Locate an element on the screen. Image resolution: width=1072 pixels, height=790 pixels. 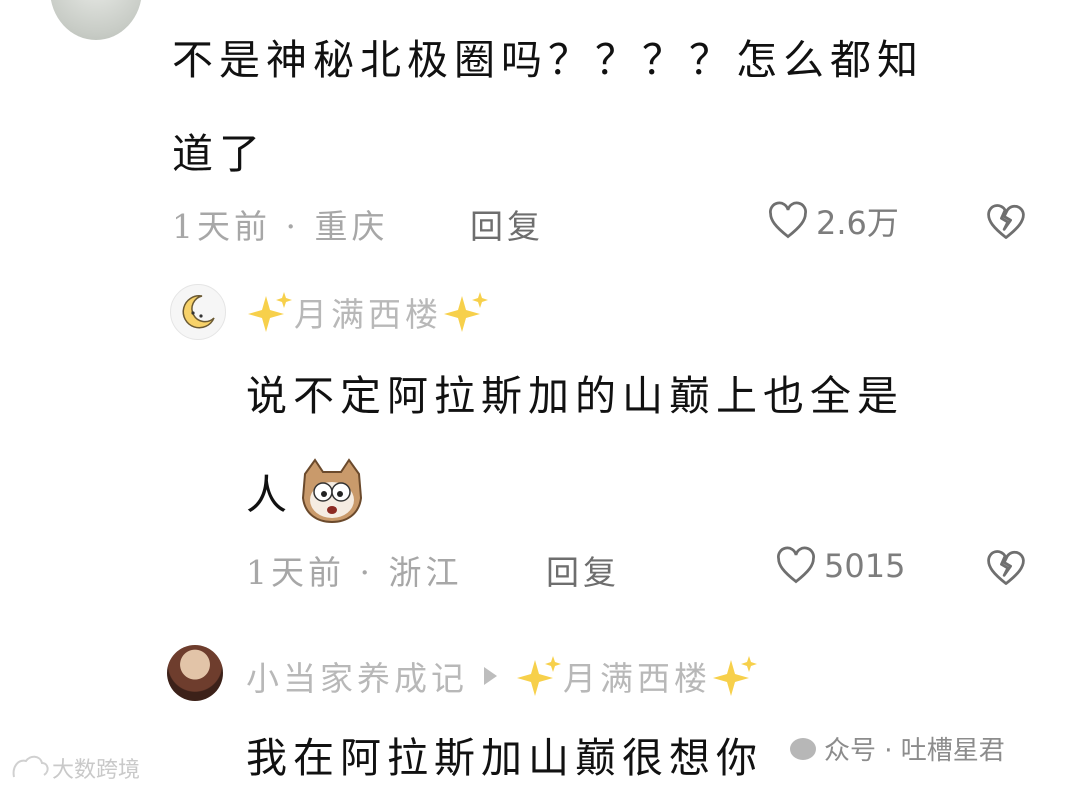
reply-text: 我在阿拉斯加山巅很想你 is located at coordinates (504, 758).